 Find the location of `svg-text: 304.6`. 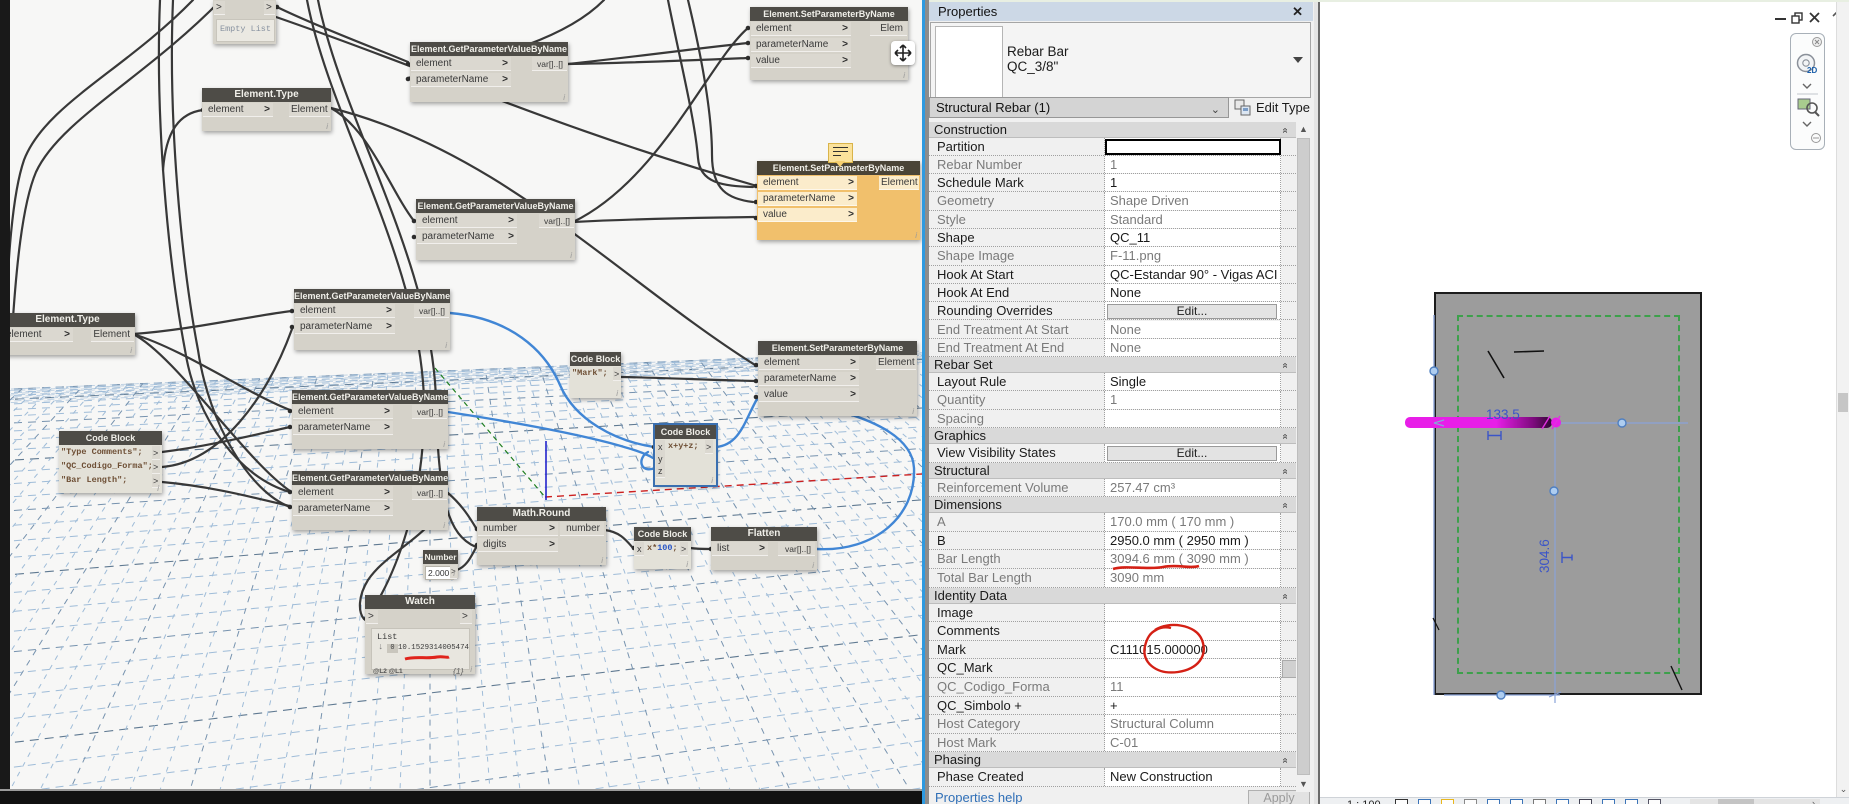

svg-text: 304.6 is located at coordinates (1544, 556).